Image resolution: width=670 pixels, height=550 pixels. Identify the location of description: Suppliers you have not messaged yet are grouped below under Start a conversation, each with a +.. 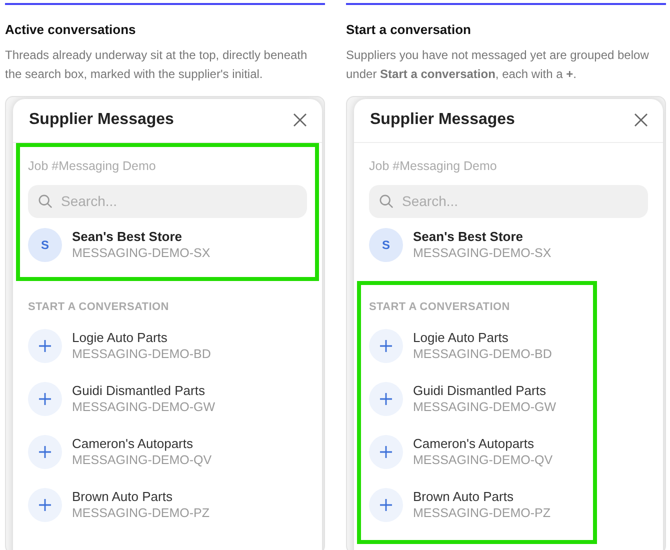
(498, 64).